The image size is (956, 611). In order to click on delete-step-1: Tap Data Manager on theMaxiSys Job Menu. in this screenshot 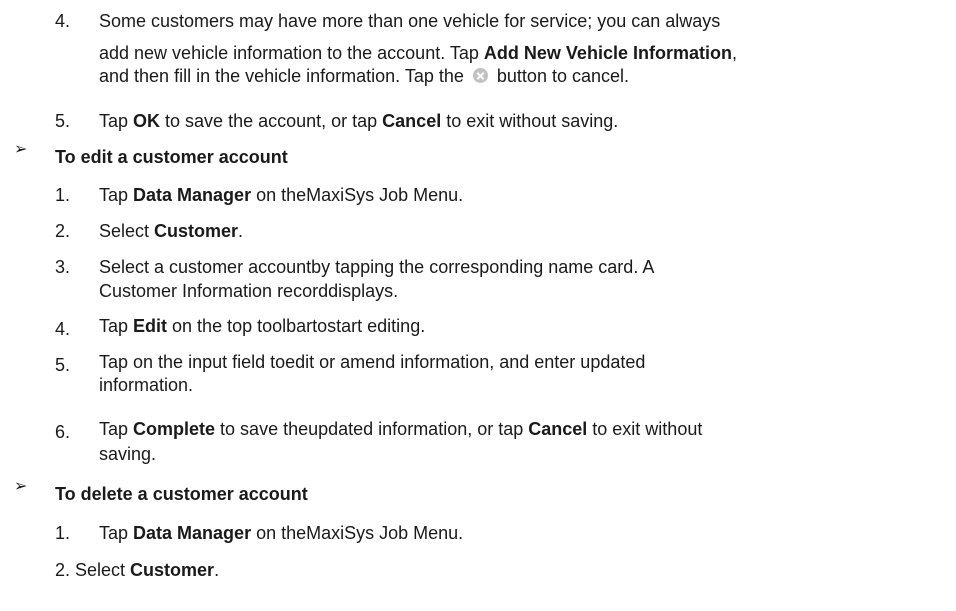, I will do `click(281, 533)`.